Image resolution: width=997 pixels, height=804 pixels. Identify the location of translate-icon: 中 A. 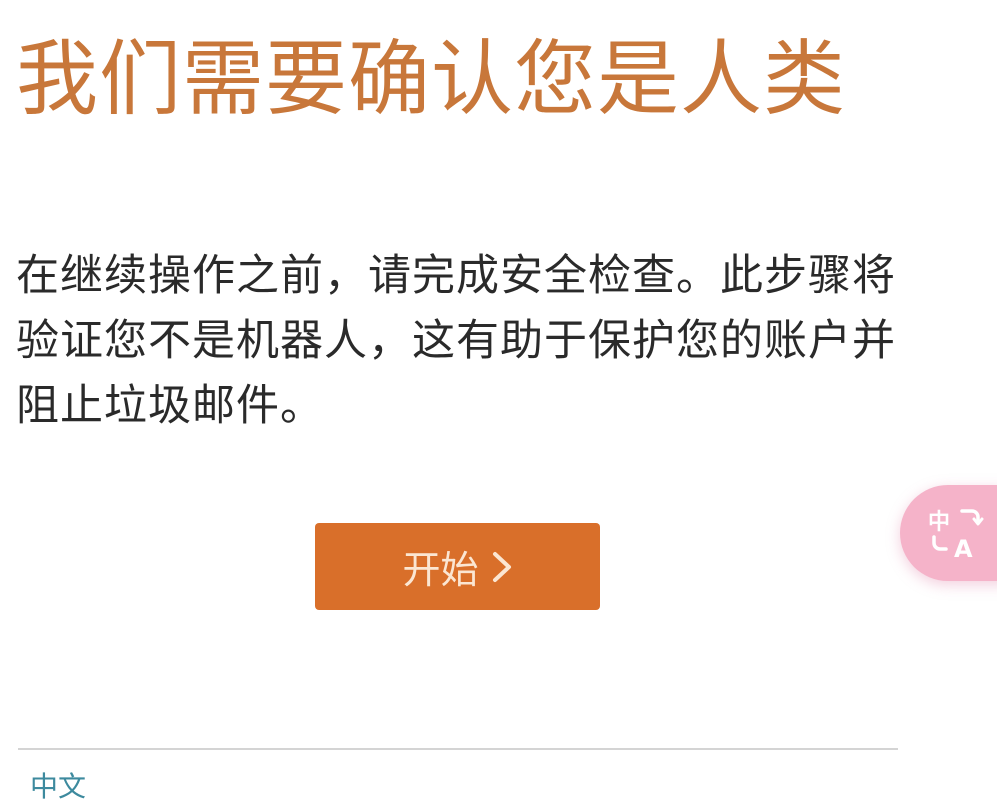
(956, 535).